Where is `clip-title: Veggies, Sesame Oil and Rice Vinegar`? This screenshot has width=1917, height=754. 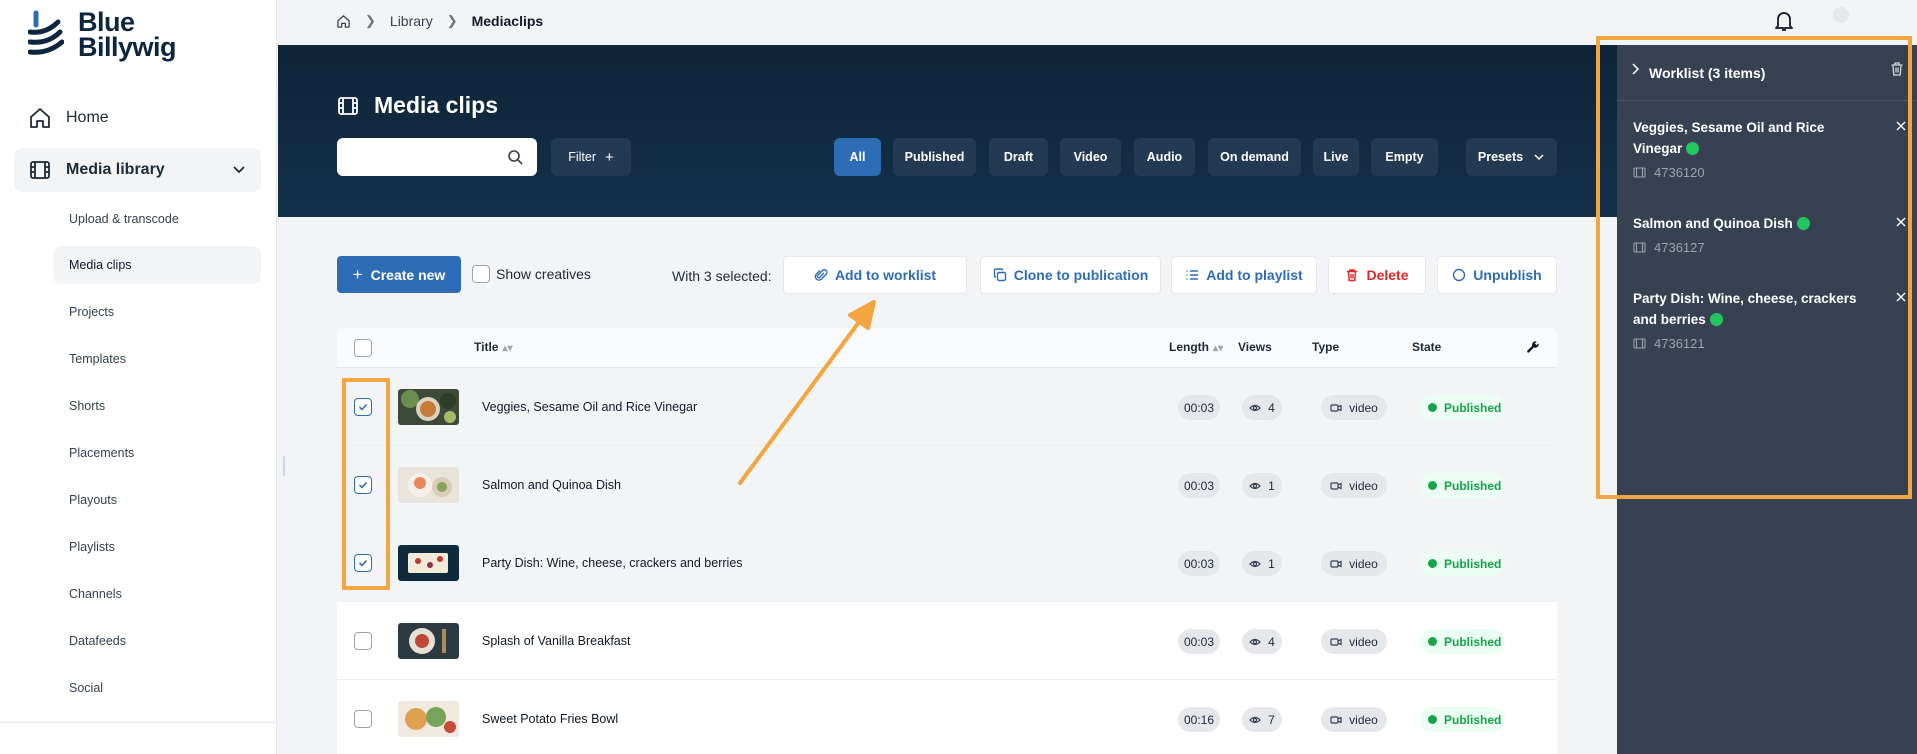 clip-title: Veggies, Sesame Oil and Rice Vinegar is located at coordinates (589, 407).